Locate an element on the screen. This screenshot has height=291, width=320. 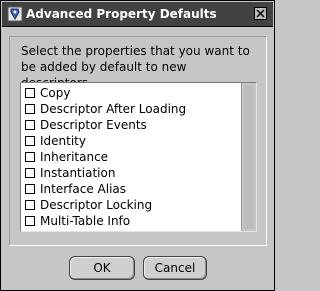
list-item-label: Identity is located at coordinates (63, 141).